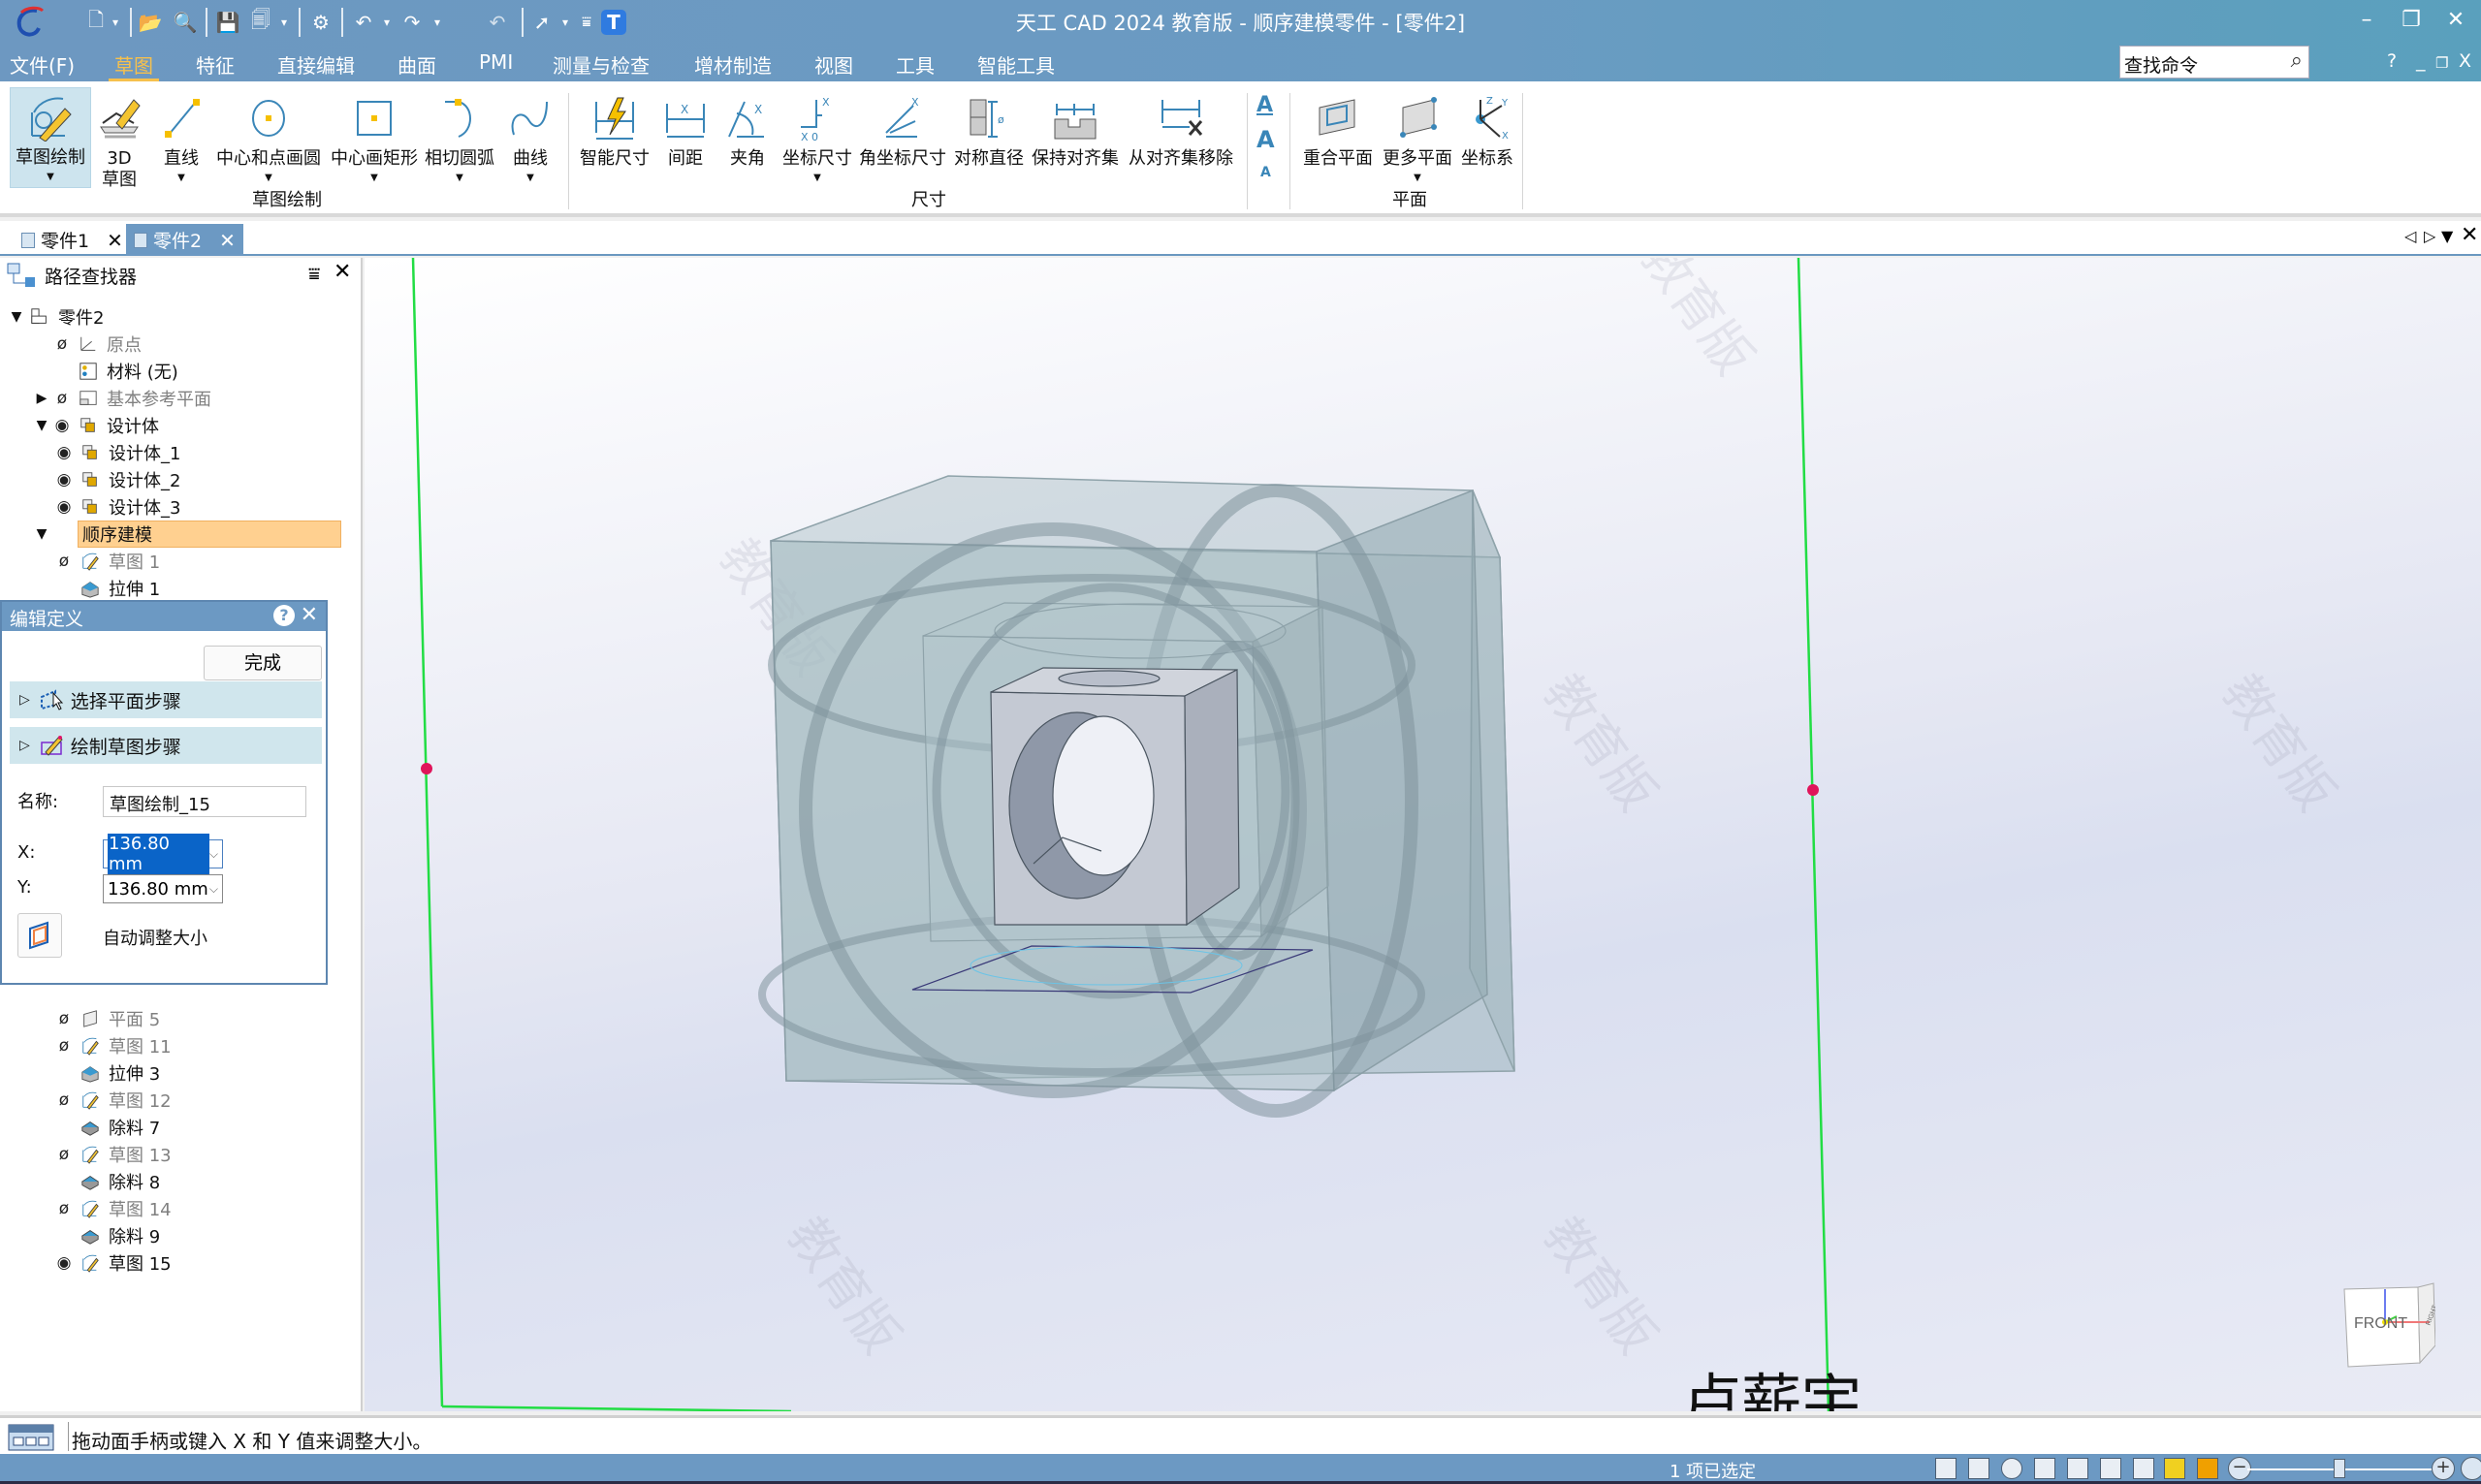 The image size is (2481, 1484). Describe the element at coordinates (685, 129) in the screenshot. I see `distance-button: X 间距` at that location.